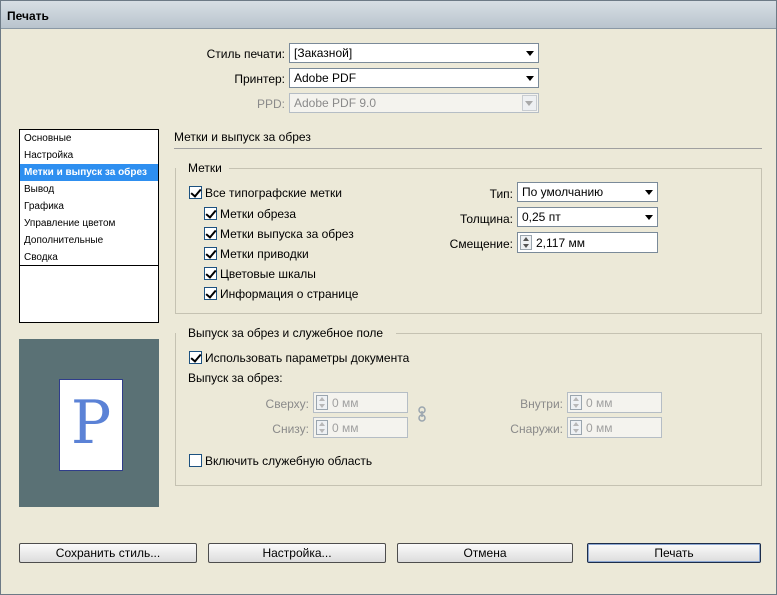 The height and width of the screenshot is (595, 777). I want to click on page-info-checkbox, so click(210, 293).